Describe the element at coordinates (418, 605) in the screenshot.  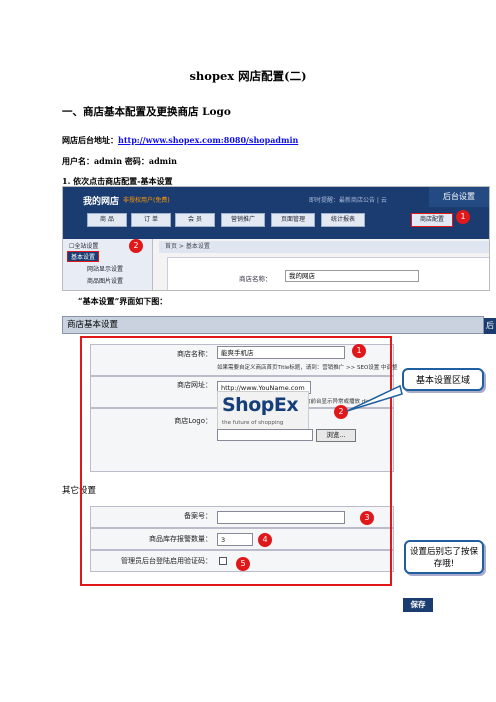
I see `save-button: 保存` at that location.